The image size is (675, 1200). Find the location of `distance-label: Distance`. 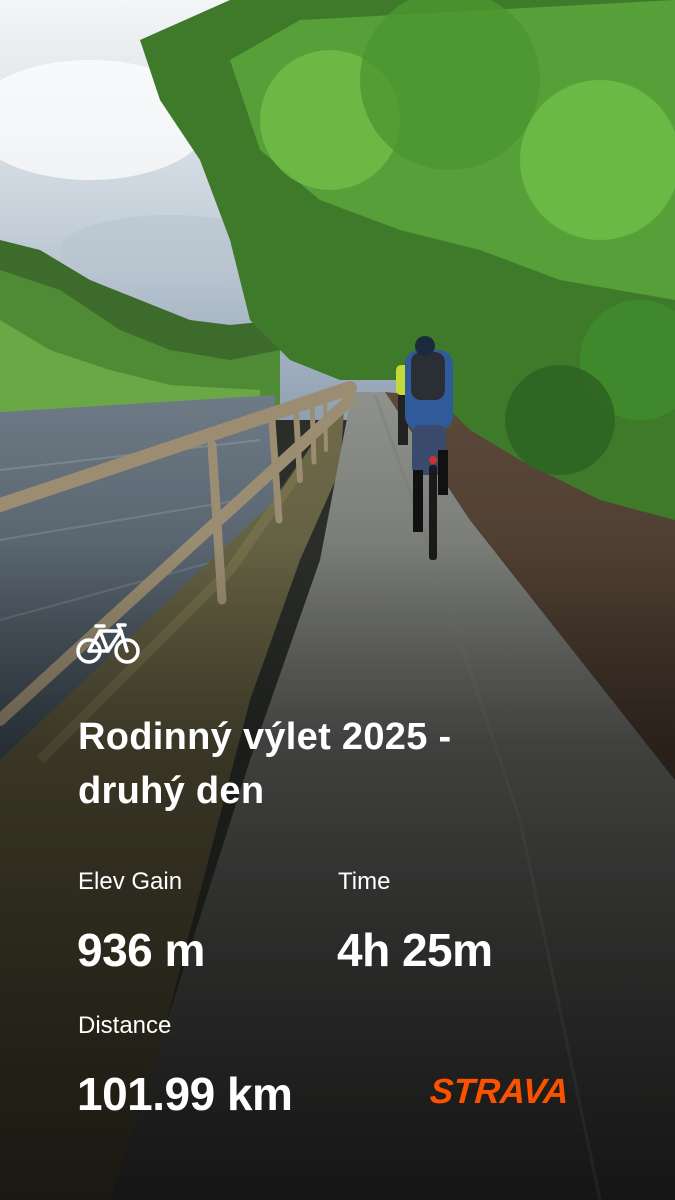

distance-label: Distance is located at coordinates (125, 1025).